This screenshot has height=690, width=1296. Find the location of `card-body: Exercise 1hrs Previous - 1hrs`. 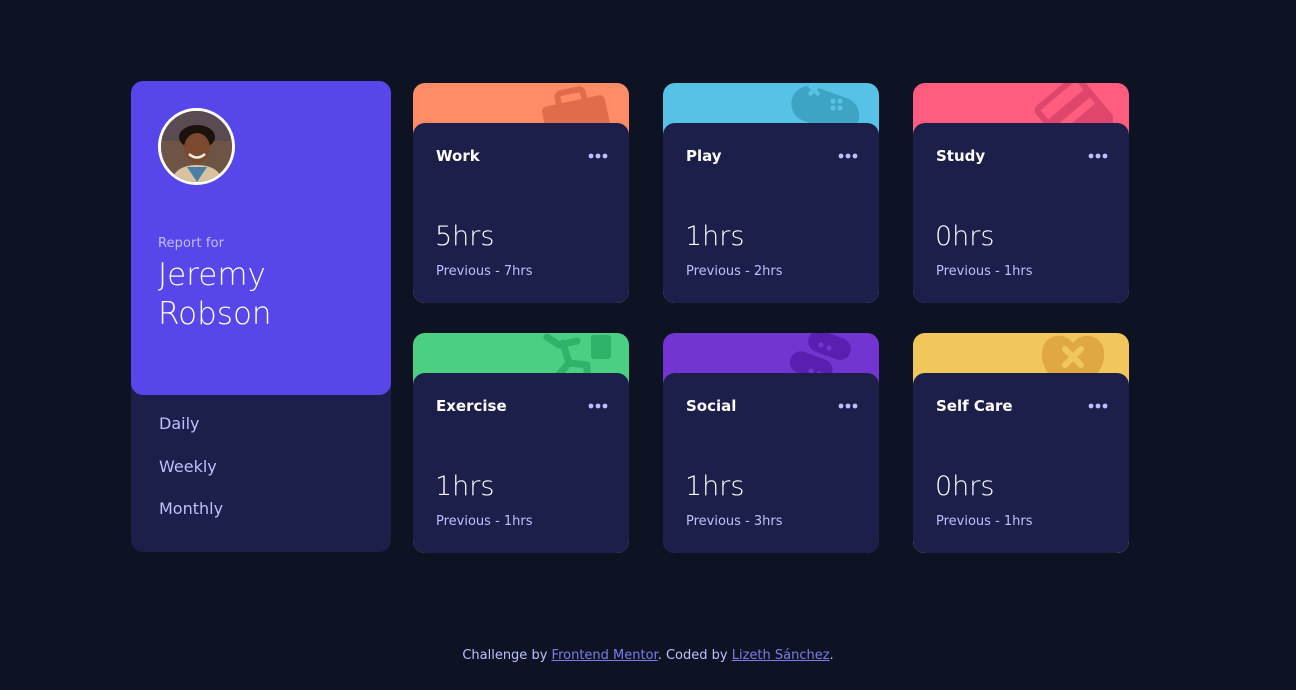

card-body: Exercise 1hrs Previous - 1hrs is located at coordinates (521, 463).